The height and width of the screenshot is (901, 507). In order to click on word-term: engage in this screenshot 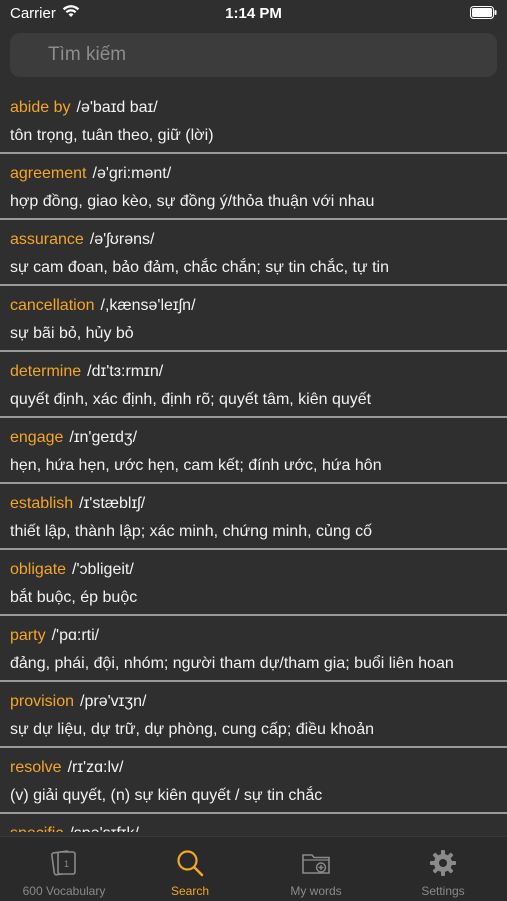, I will do `click(37, 437)`.